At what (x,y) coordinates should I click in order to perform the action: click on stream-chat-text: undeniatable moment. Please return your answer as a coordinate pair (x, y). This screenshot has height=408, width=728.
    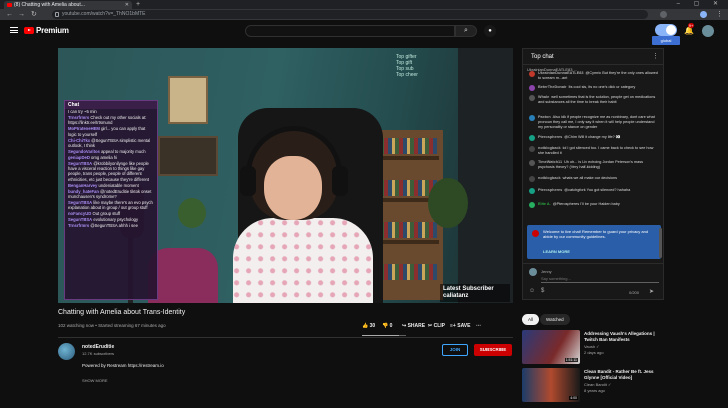
    Looking at the image, I should click on (118, 185).